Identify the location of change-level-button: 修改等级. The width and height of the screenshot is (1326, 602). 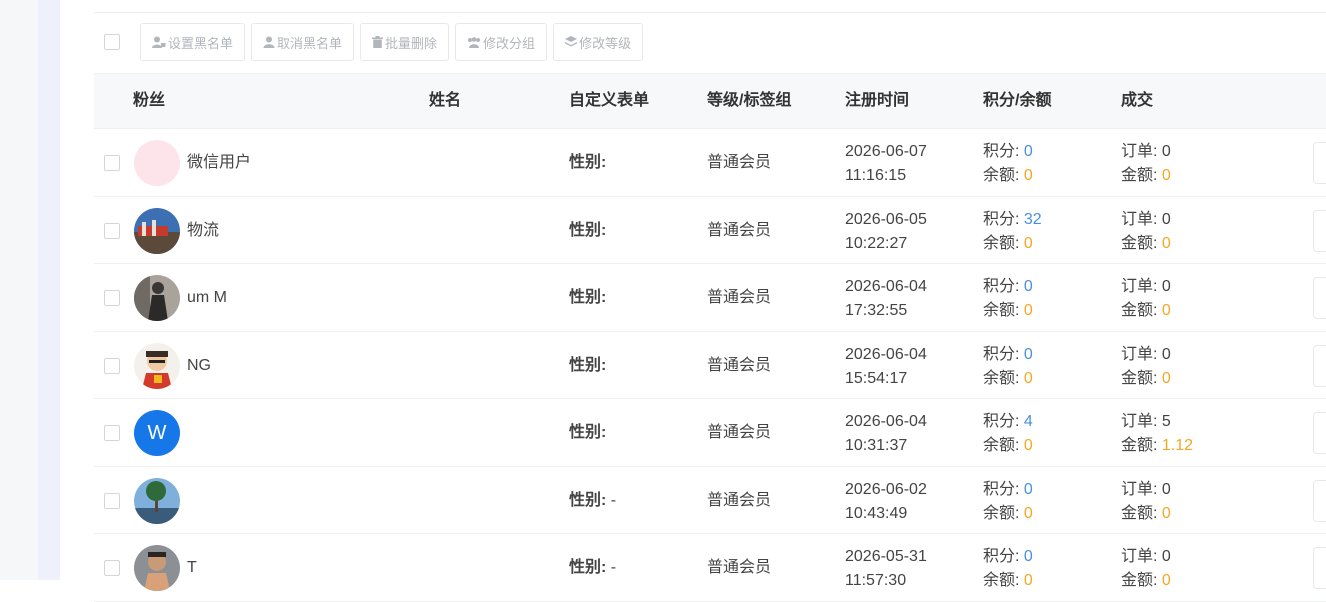
(598, 42).